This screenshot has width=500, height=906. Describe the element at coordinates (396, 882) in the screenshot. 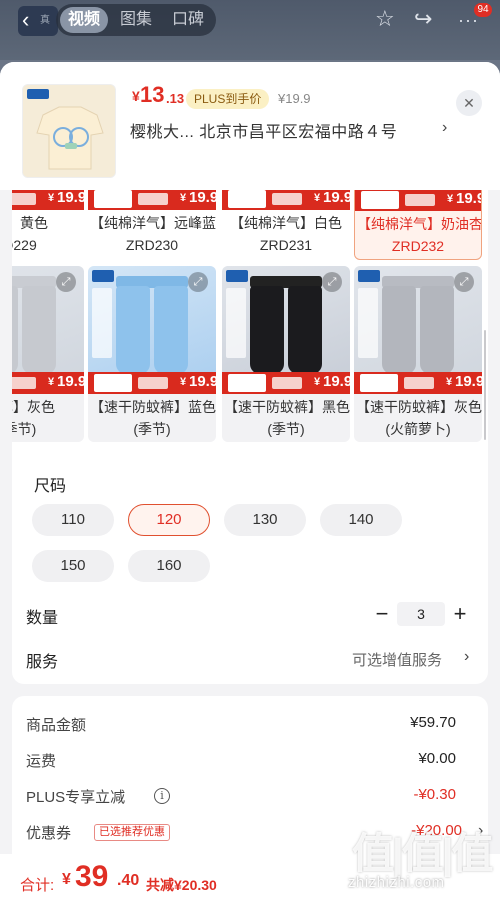

I see `watermark-domain: zhizhizhi.com` at that location.